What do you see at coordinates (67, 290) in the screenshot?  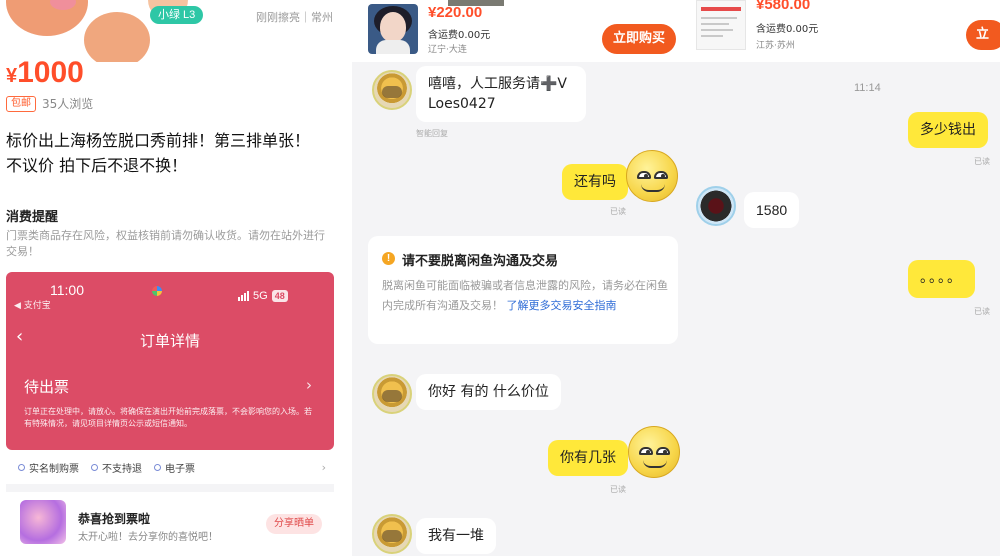 I see `status-bar-time: 11:00` at bounding box center [67, 290].